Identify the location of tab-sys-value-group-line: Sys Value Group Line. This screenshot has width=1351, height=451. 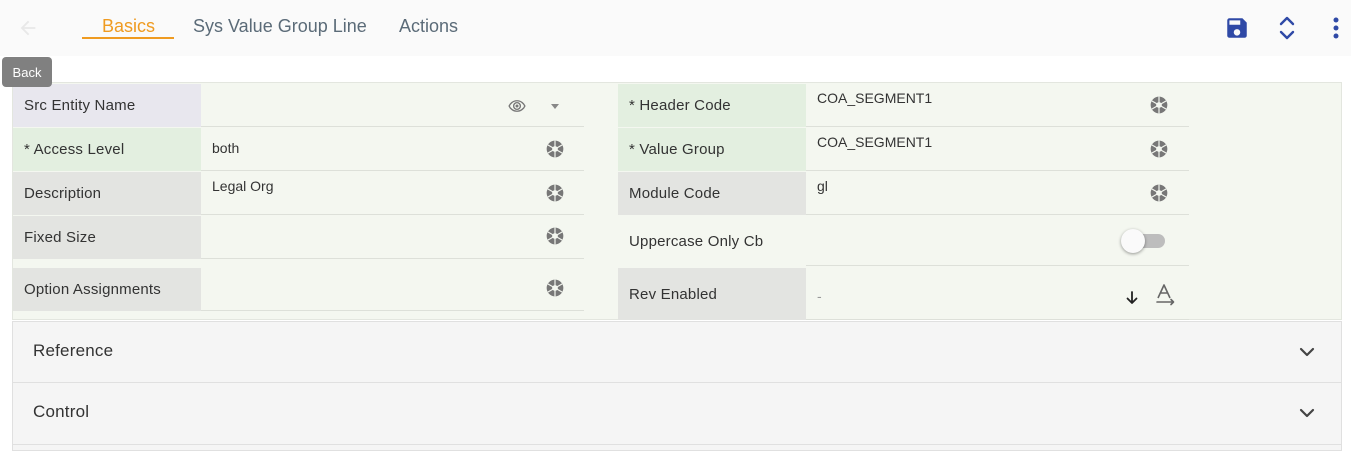
(280, 26).